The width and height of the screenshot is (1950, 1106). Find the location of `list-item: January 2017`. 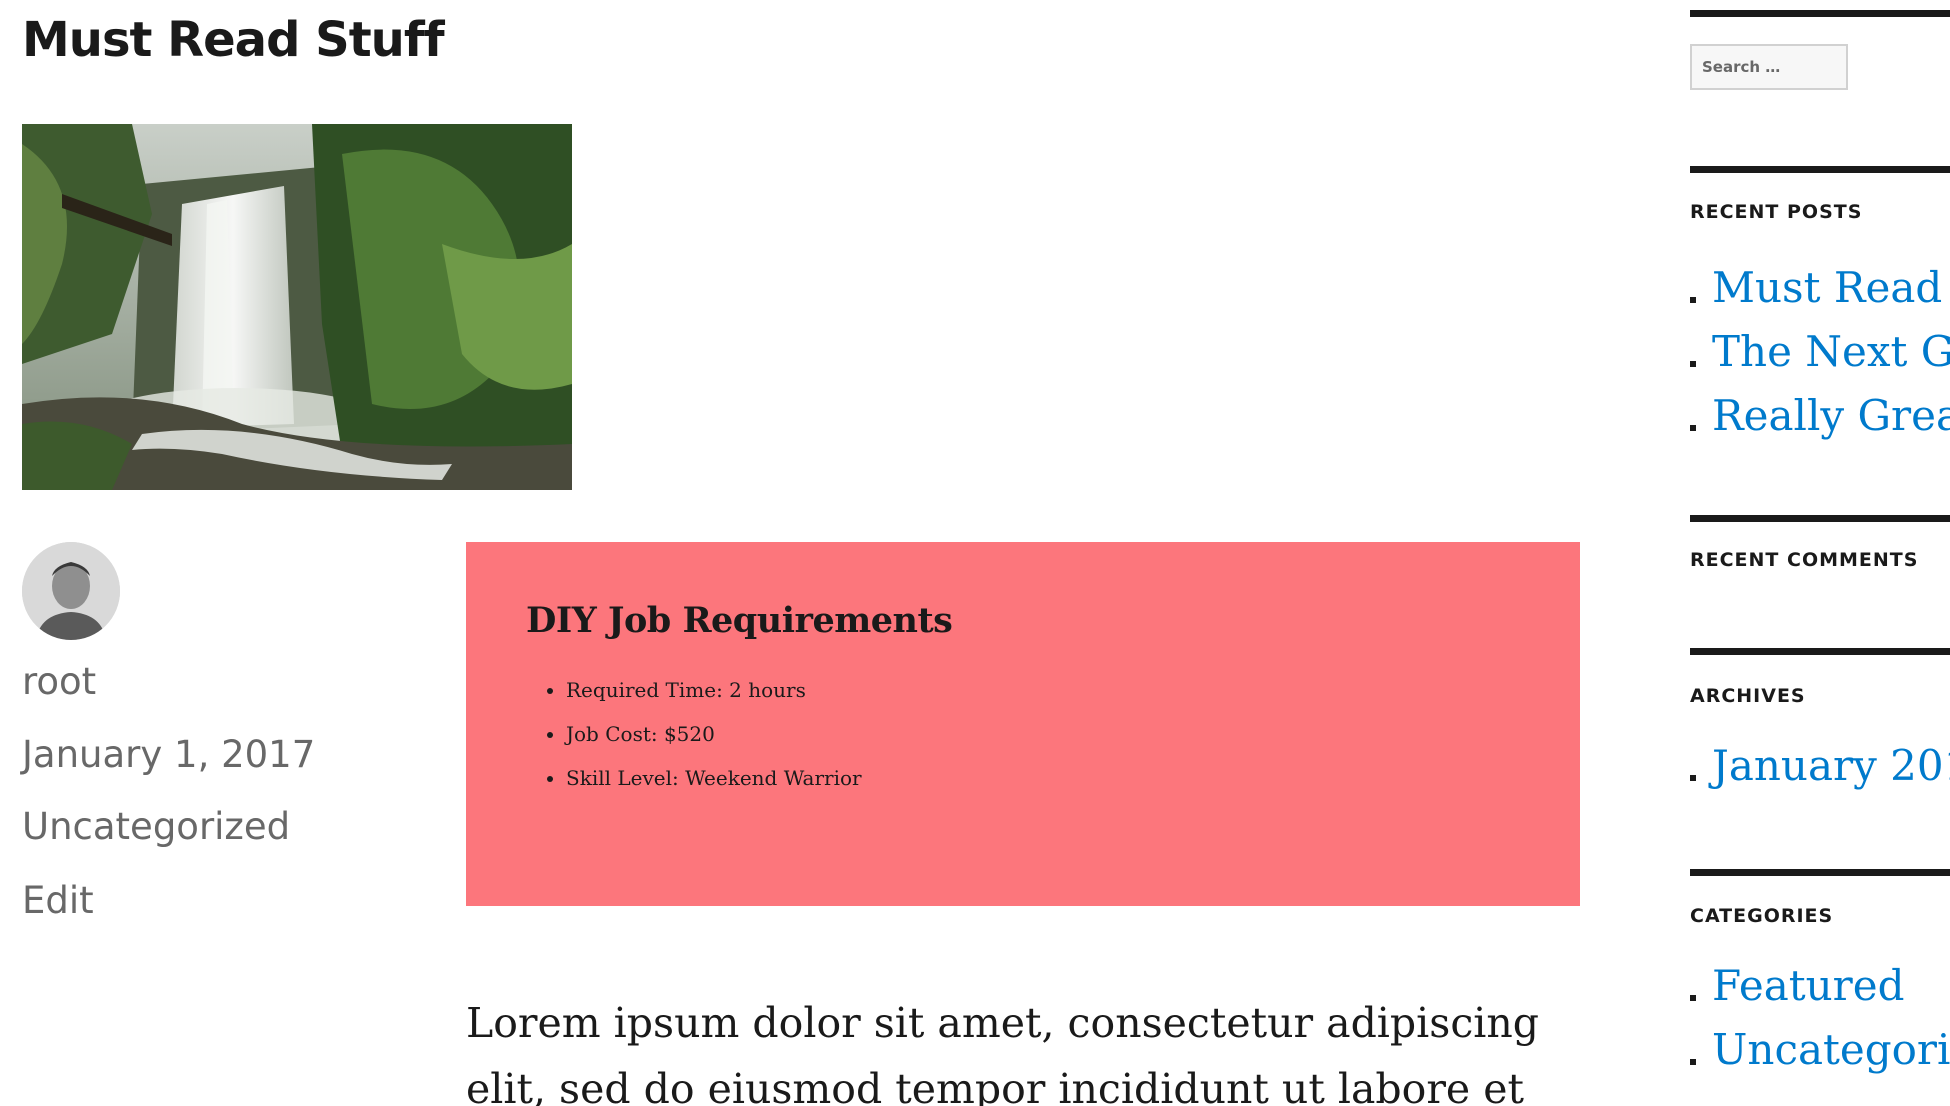

list-item: January 2017 is located at coordinates (1820, 766).